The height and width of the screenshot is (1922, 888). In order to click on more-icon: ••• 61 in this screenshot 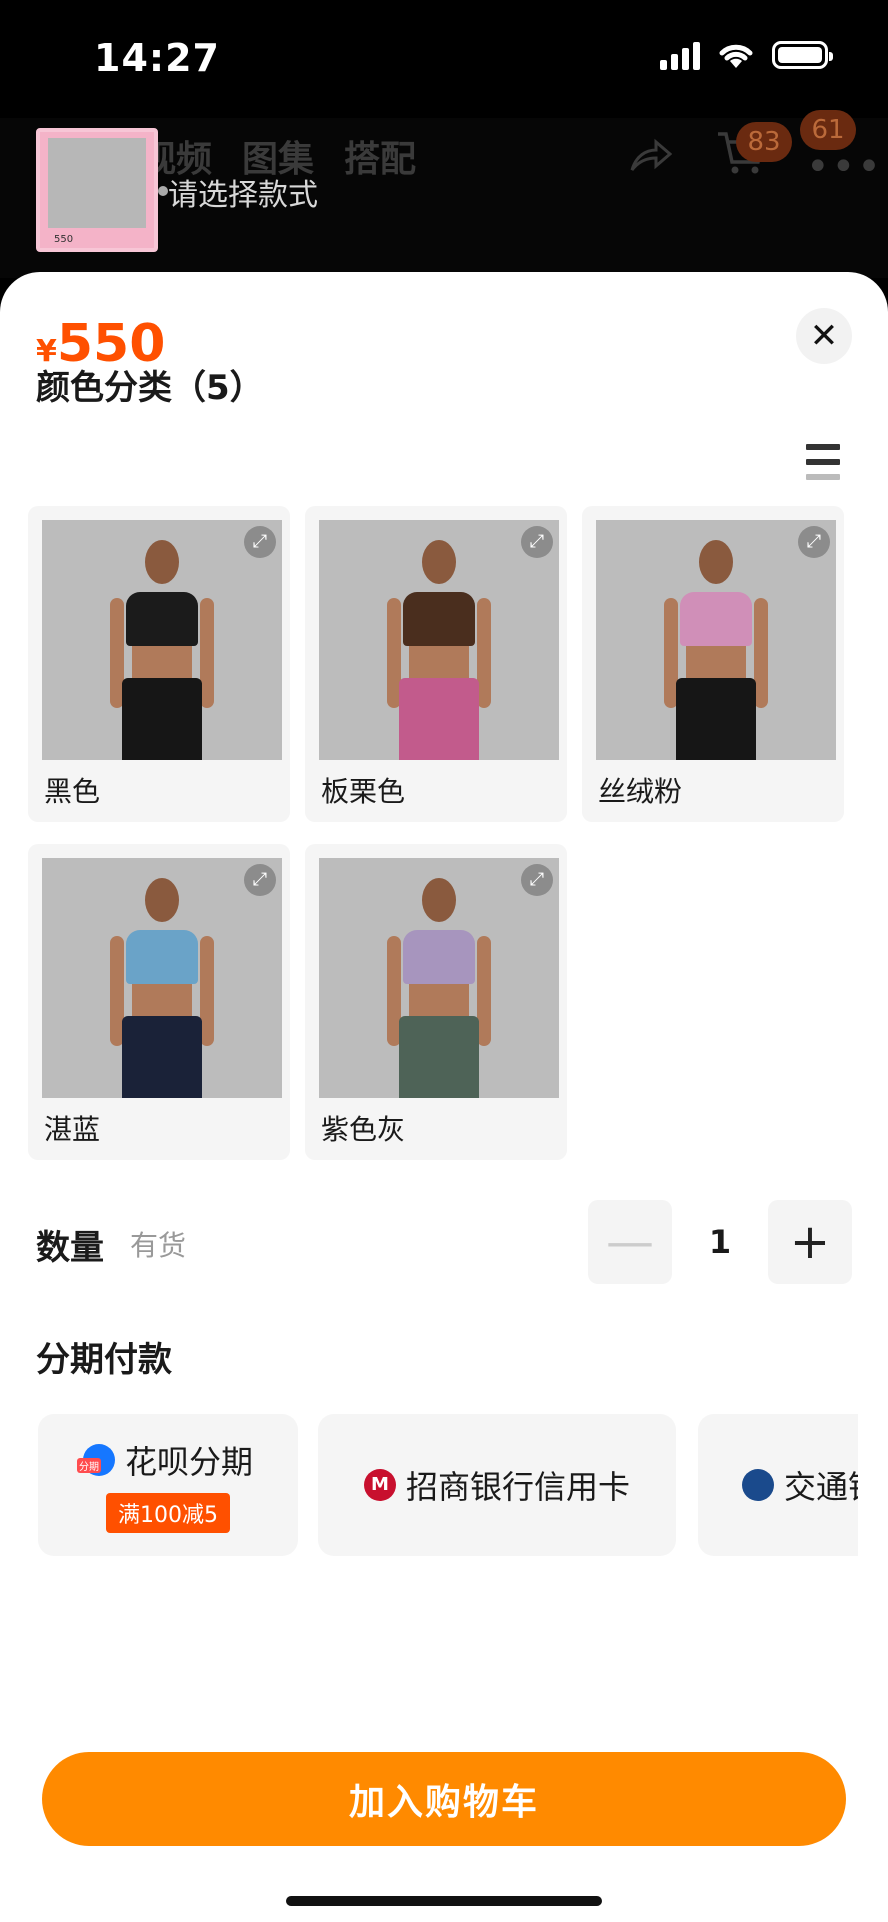, I will do `click(841, 150)`.